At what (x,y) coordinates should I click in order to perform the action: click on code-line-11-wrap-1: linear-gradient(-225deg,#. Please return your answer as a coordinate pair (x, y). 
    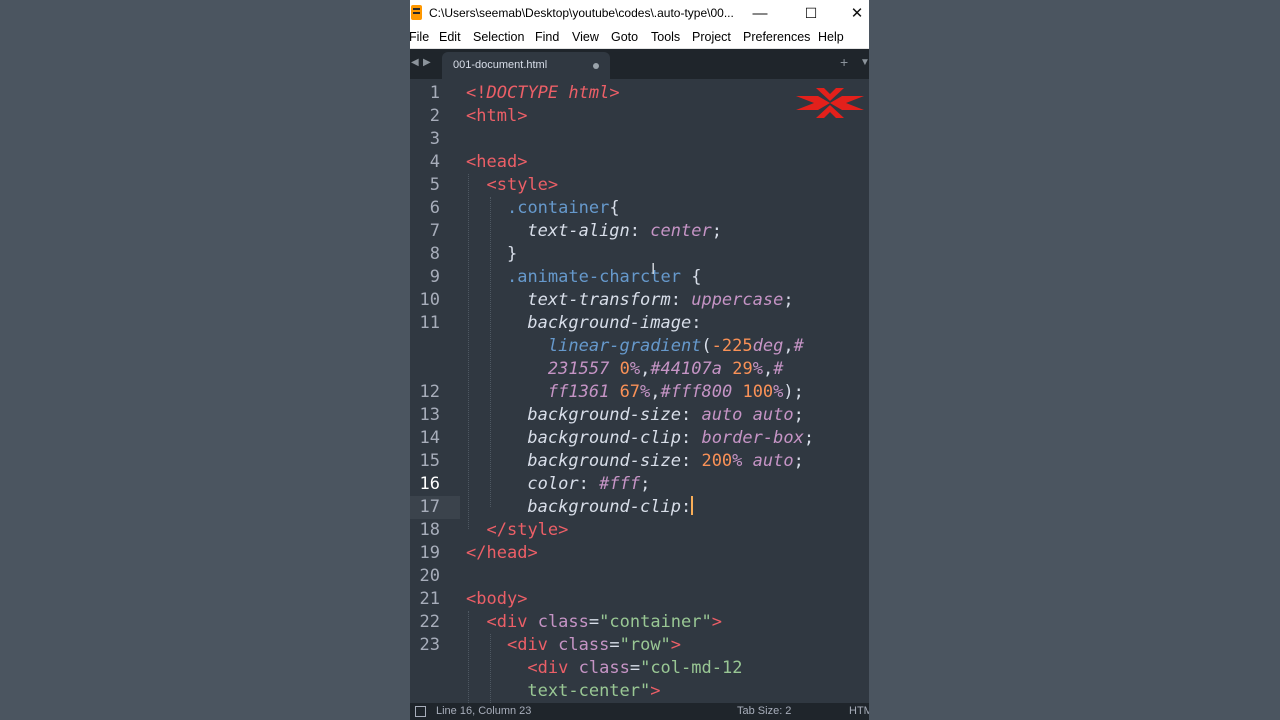
    Looking at the image, I should click on (675, 346).